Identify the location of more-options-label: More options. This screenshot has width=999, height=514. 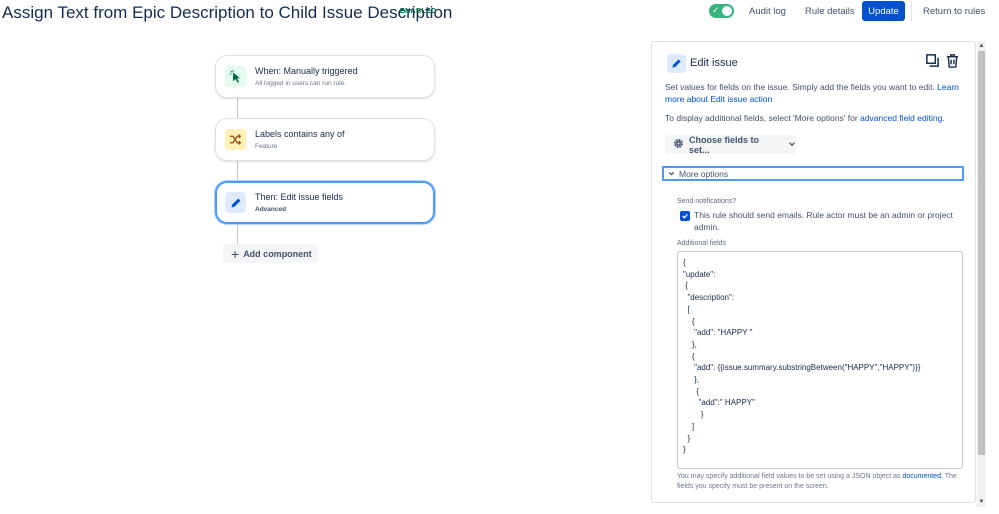
(704, 173).